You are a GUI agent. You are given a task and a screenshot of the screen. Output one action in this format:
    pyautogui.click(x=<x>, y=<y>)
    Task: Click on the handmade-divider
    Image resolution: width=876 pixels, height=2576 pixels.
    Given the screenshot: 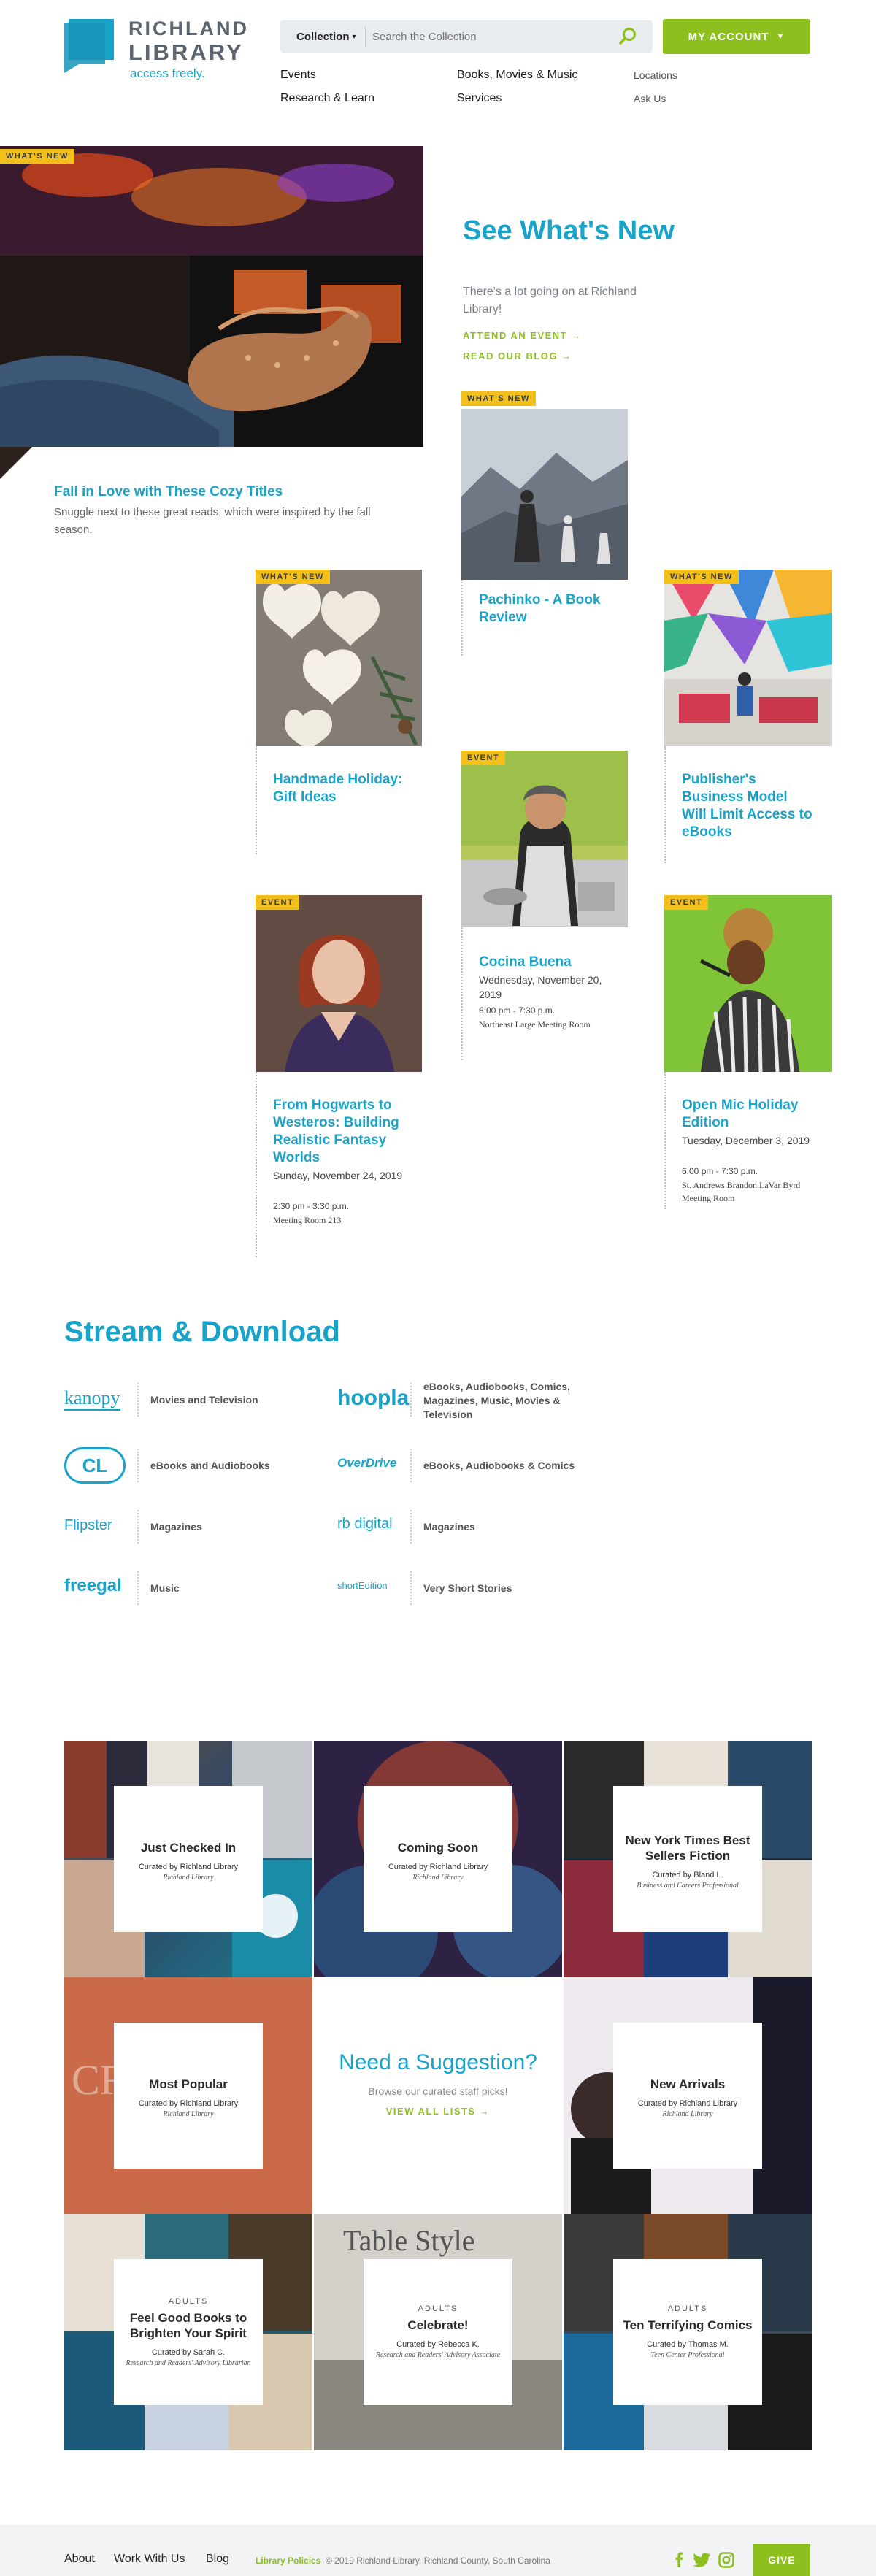 What is the action you would take?
    pyautogui.click(x=256, y=800)
    